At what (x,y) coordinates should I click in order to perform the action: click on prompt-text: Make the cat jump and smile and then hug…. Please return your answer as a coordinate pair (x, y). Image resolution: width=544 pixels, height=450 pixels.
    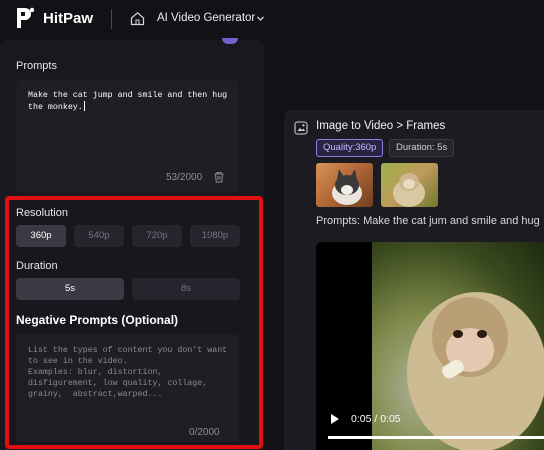
    Looking at the image, I should click on (130, 101).